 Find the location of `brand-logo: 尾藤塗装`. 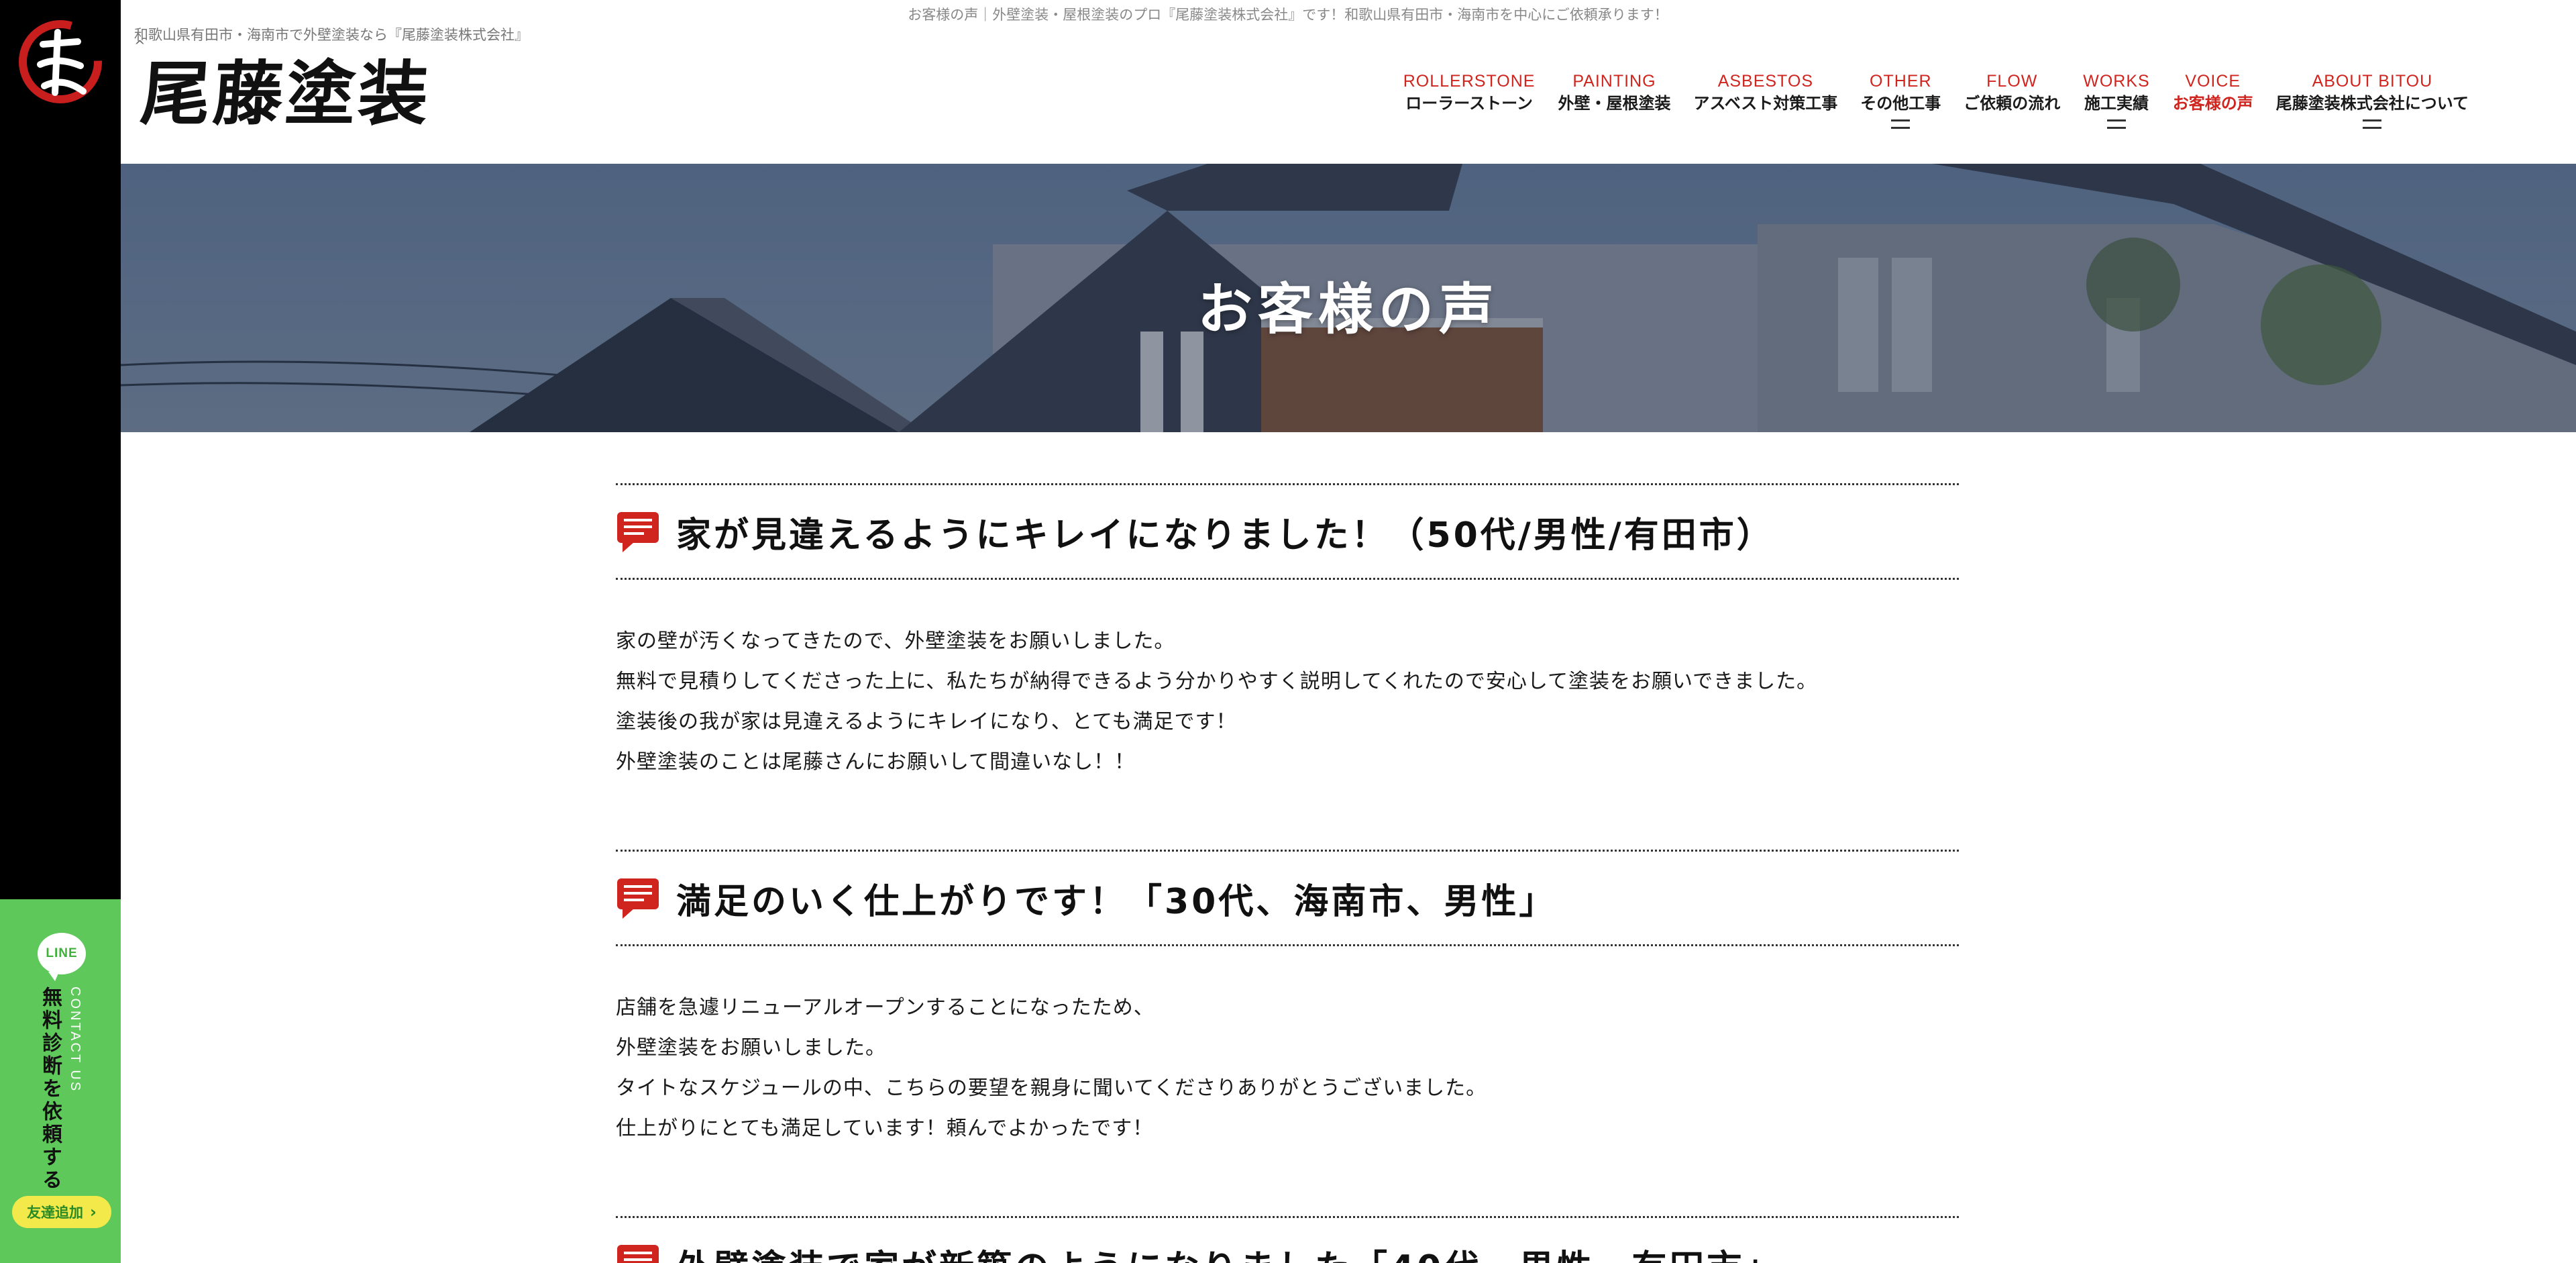

brand-logo: 尾藤塗装 is located at coordinates (286, 93).